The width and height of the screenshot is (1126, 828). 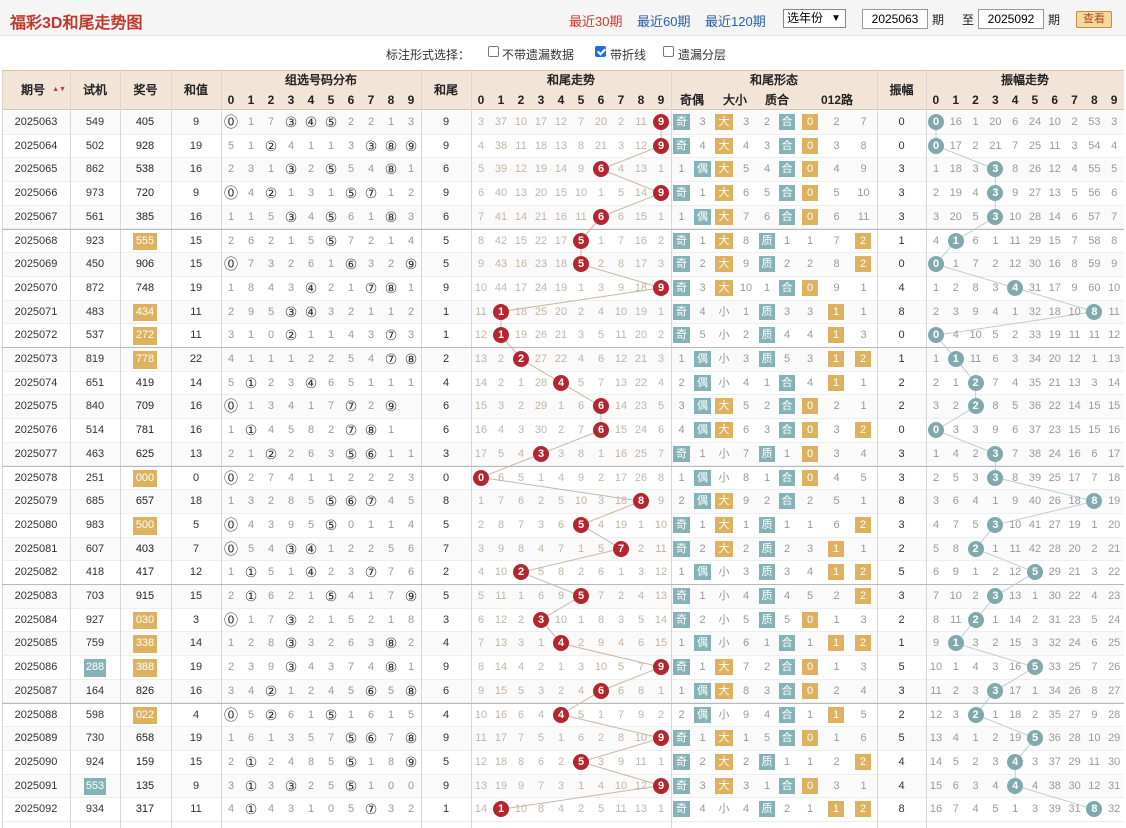 I want to click on amp-trend-cell: 41, so click(x=1035, y=524).